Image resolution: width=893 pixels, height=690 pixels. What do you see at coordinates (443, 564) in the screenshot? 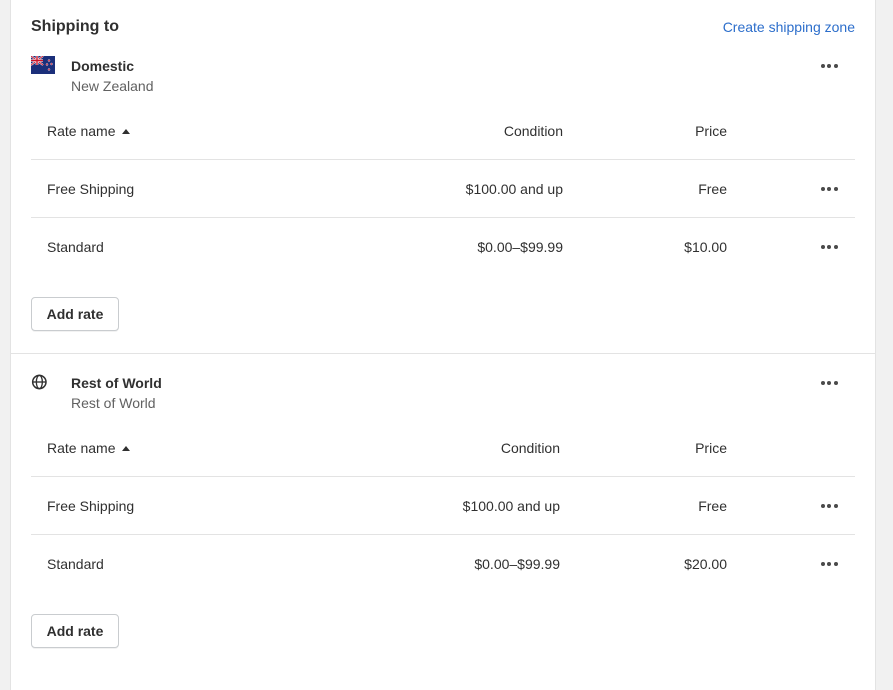
I see `table-row: Standard $0.00–$99.99 $20.00` at bounding box center [443, 564].